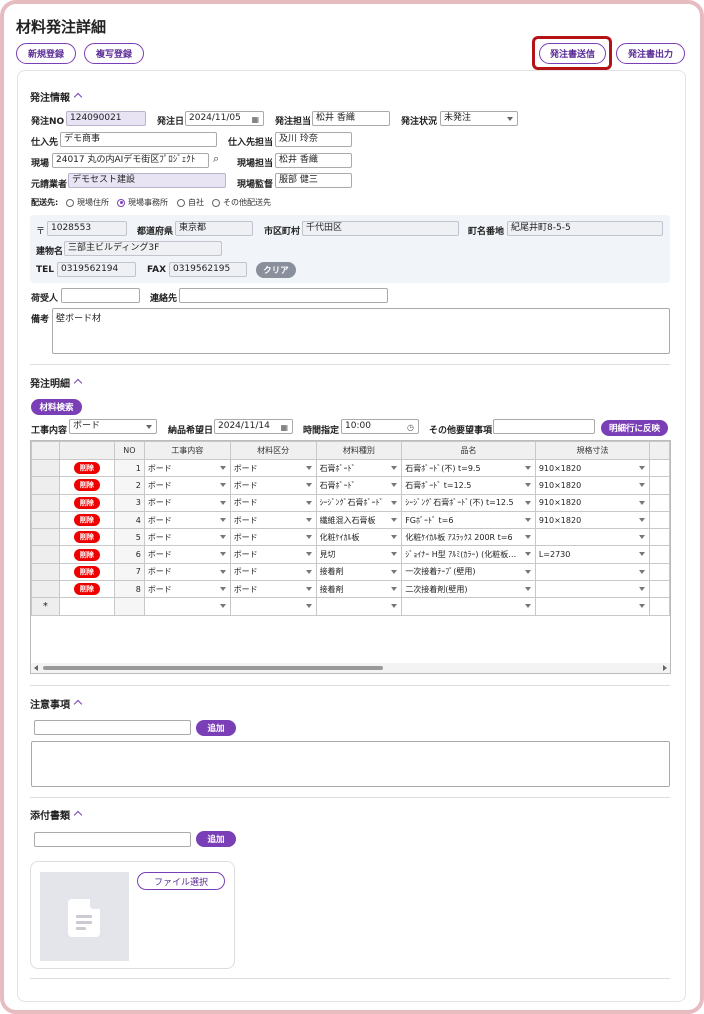  Describe the element at coordinates (468, 520) in the screenshot. I see `name-cell: FGﾎﾞｰﾄﾞ t=6` at that location.